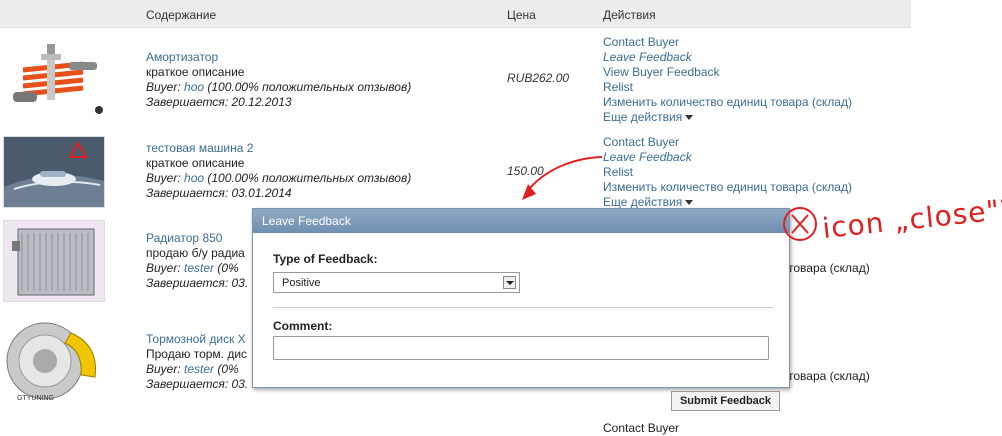 This screenshot has height=436, width=1002. What do you see at coordinates (54, 261) in the screenshot?
I see `radiator-image` at bounding box center [54, 261].